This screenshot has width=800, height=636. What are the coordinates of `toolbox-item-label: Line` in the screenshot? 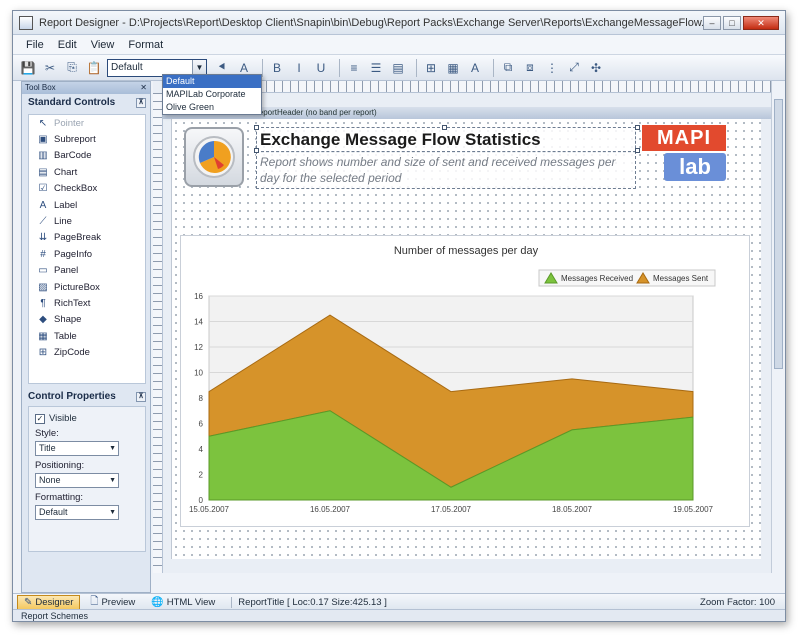 It's located at (63, 222).